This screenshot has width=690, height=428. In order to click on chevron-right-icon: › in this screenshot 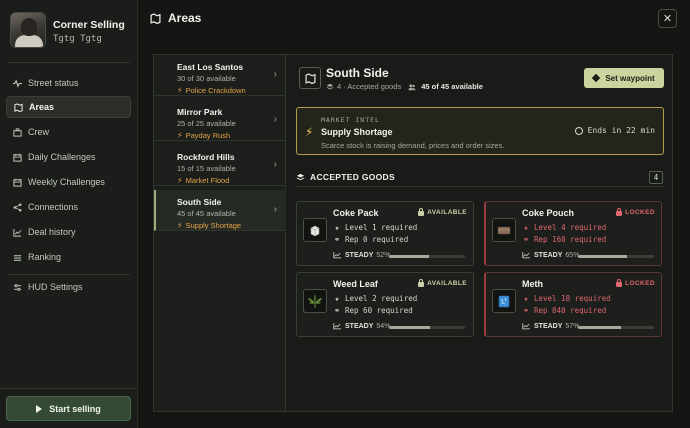, I will do `click(275, 209)`.